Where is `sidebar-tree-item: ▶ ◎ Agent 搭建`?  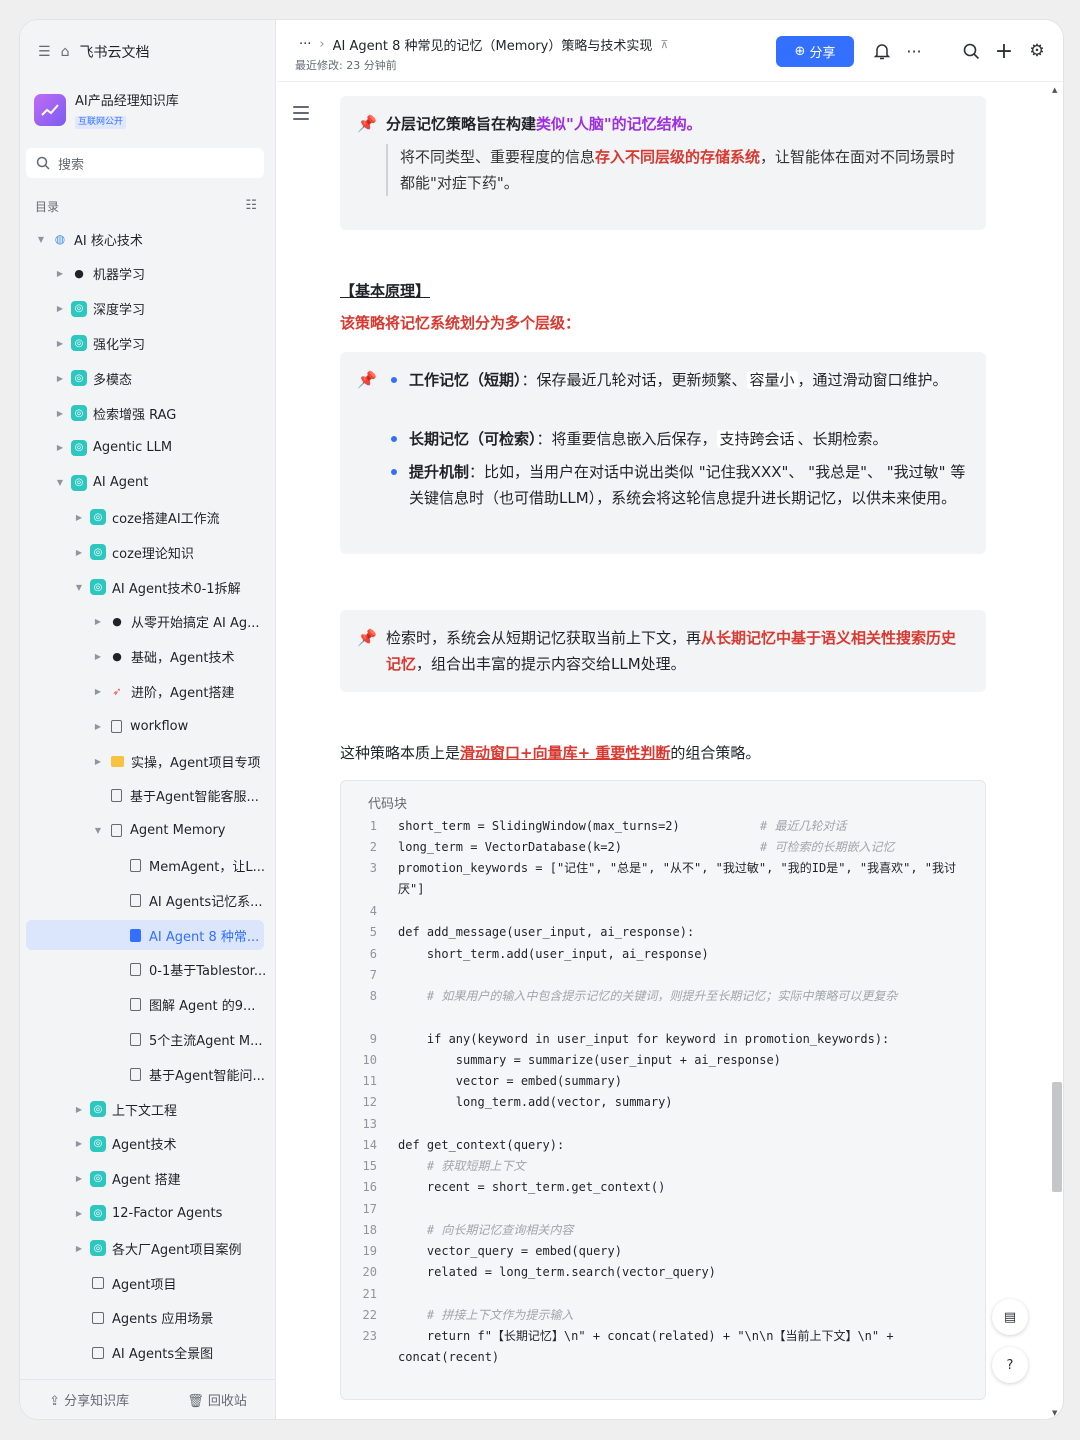
sidebar-tree-item: ▶ ◎ Agent 搭建 is located at coordinates (145, 1179).